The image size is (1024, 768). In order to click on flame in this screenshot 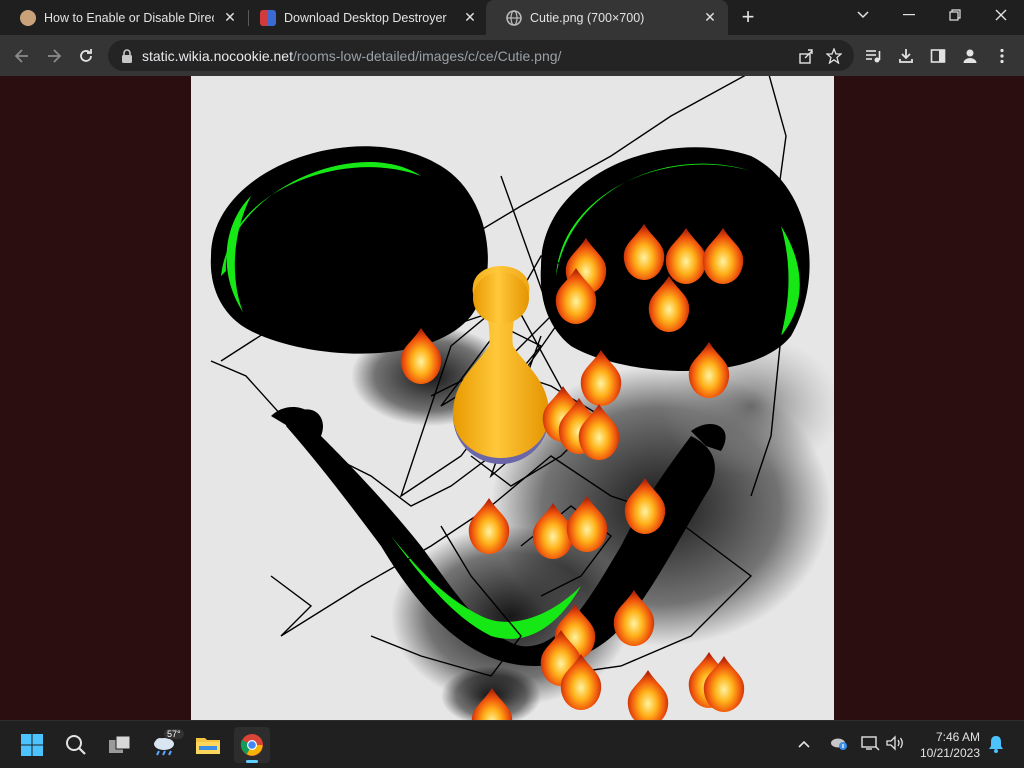, I will do `click(648, 695)`.